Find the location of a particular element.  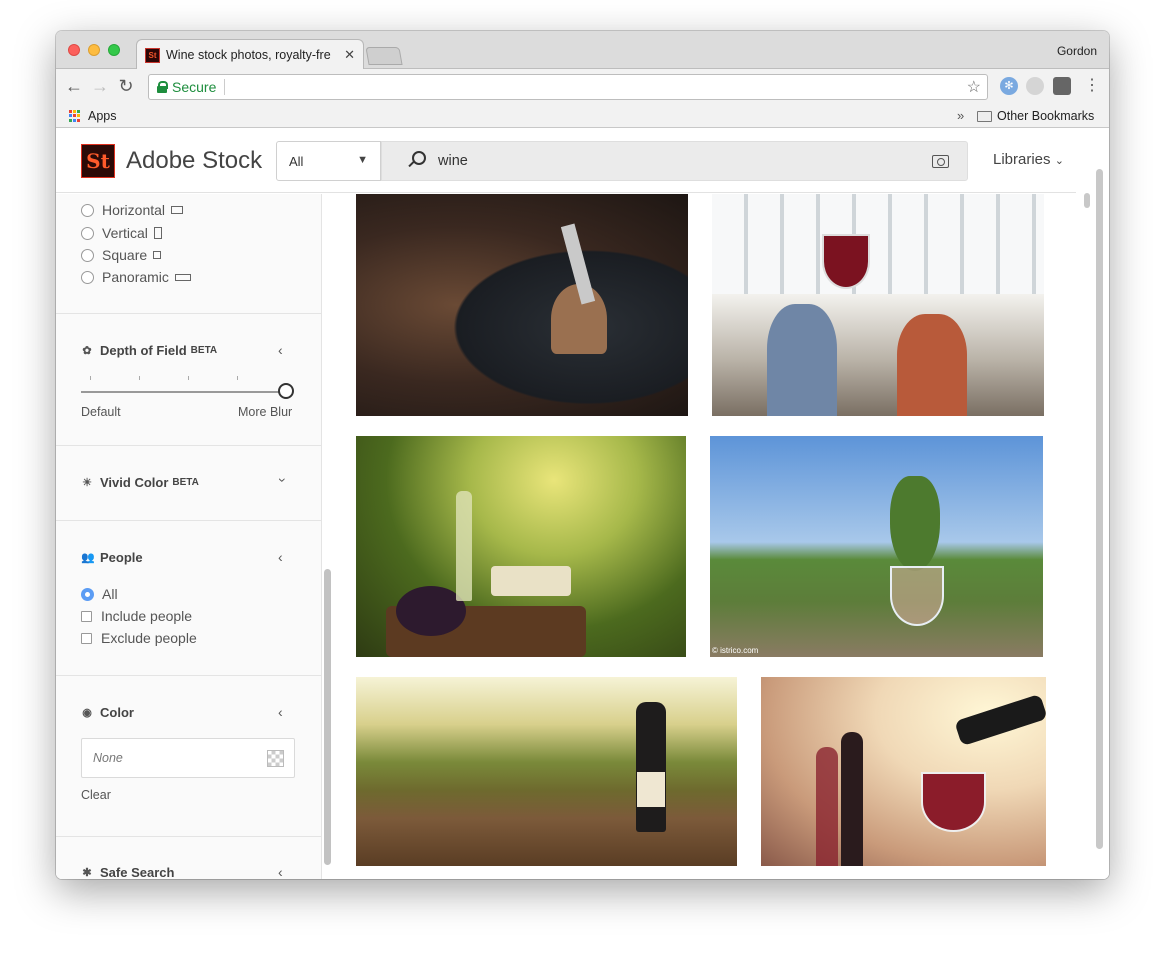

zoom-window-button is located at coordinates (114, 50).